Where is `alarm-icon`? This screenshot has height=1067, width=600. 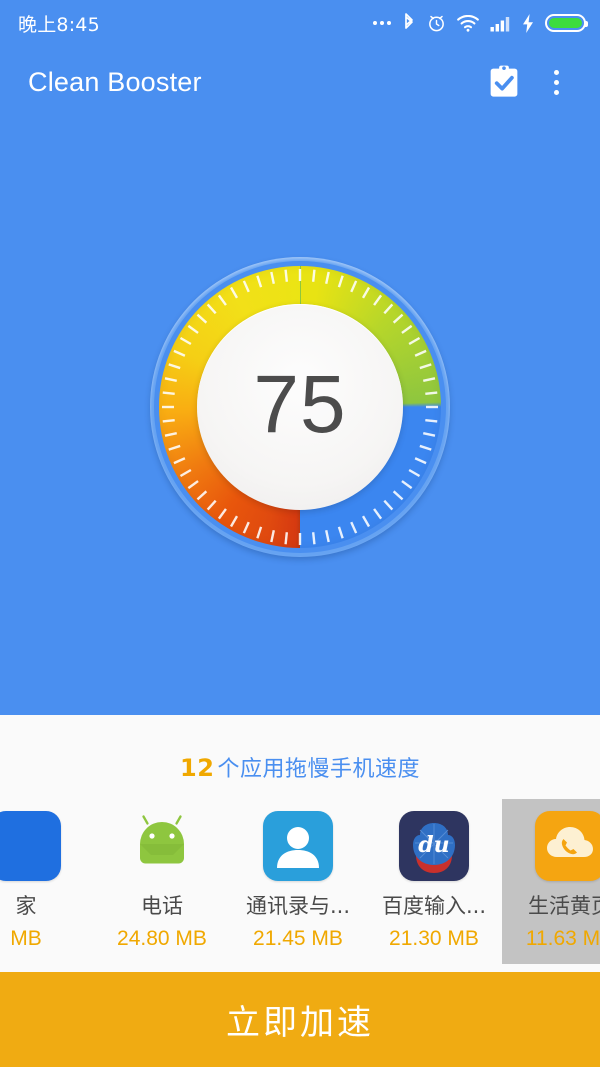
alarm-icon is located at coordinates (436, 23).